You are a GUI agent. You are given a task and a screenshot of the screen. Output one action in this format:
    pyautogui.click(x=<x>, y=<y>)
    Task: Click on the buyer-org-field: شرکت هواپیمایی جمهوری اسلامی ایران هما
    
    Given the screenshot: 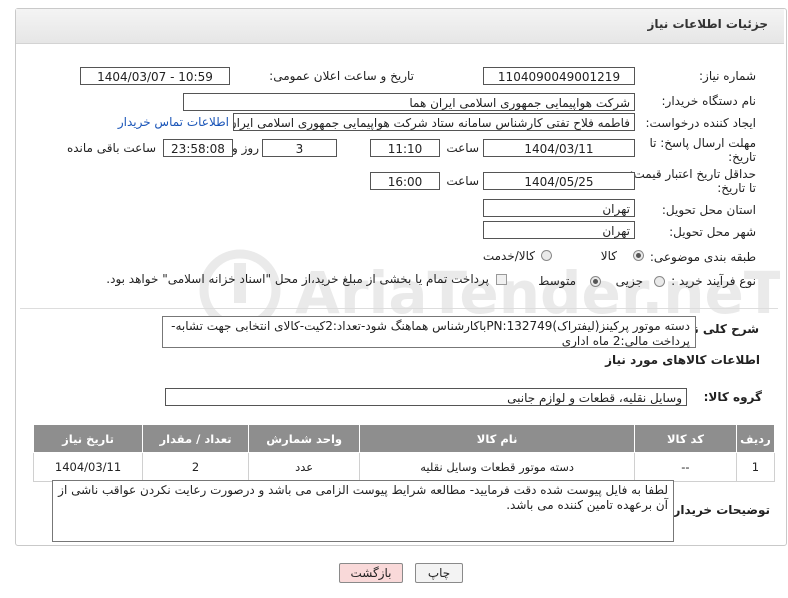 What is the action you would take?
    pyautogui.click(x=409, y=102)
    